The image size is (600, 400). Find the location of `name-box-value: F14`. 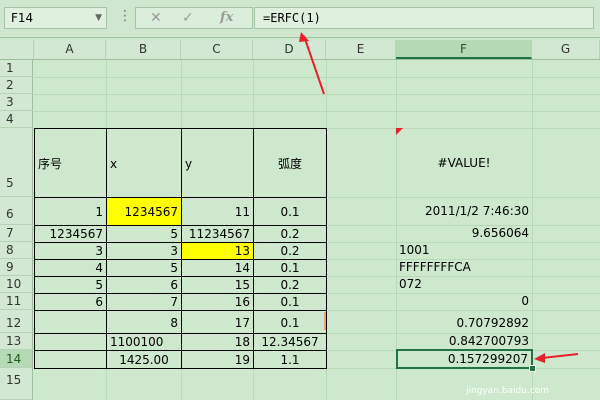

name-box-value: F14 is located at coordinates (22, 18).